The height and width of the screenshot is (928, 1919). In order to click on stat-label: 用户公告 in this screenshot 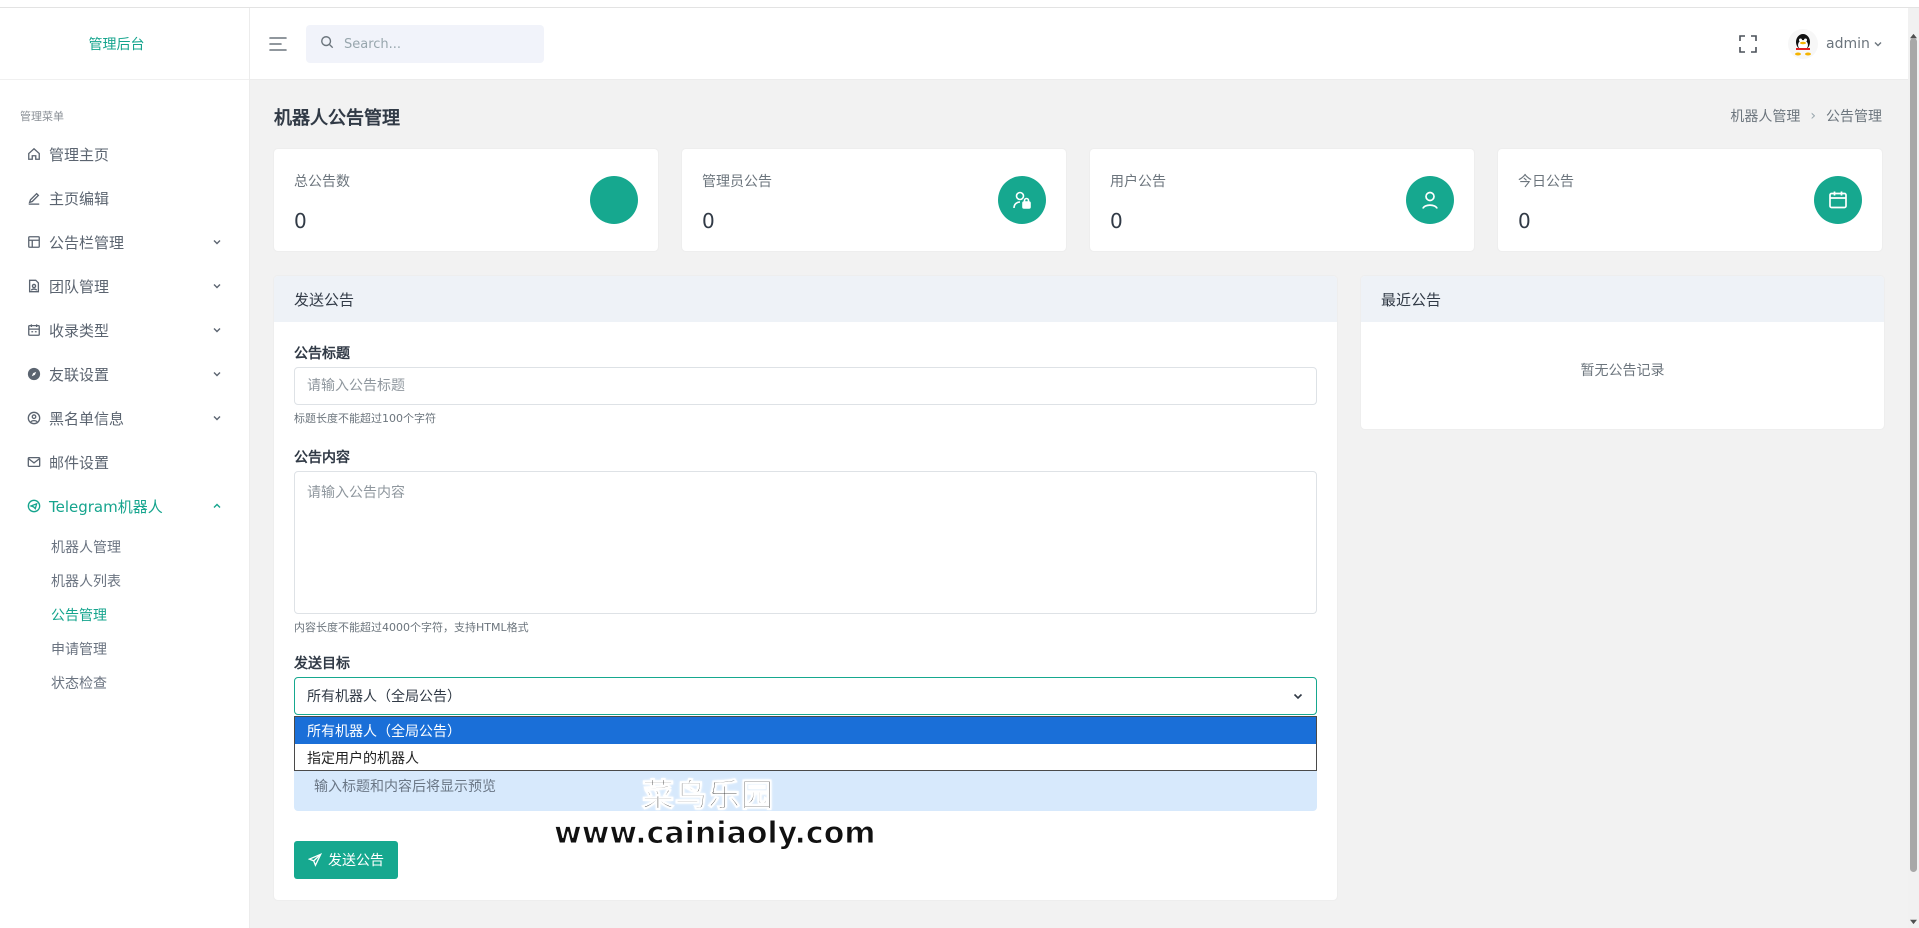, I will do `click(1138, 182)`.